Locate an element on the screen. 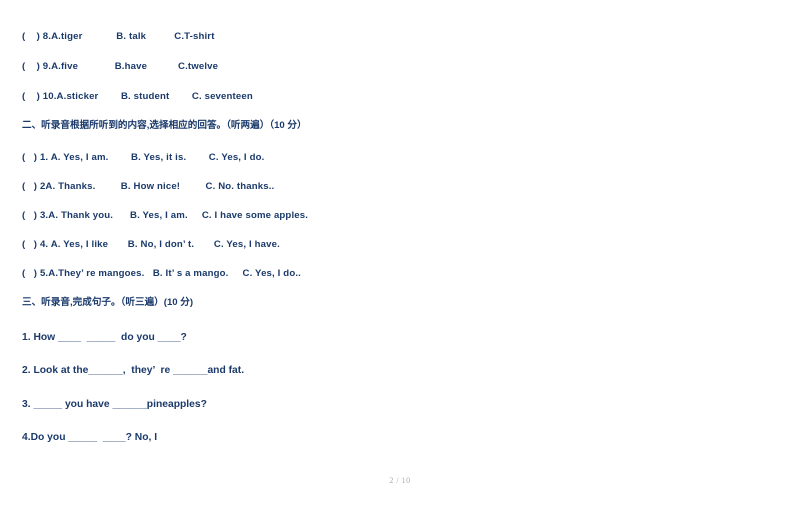  list-item: 3. _____ you have ______pineapples? is located at coordinates (114, 404).